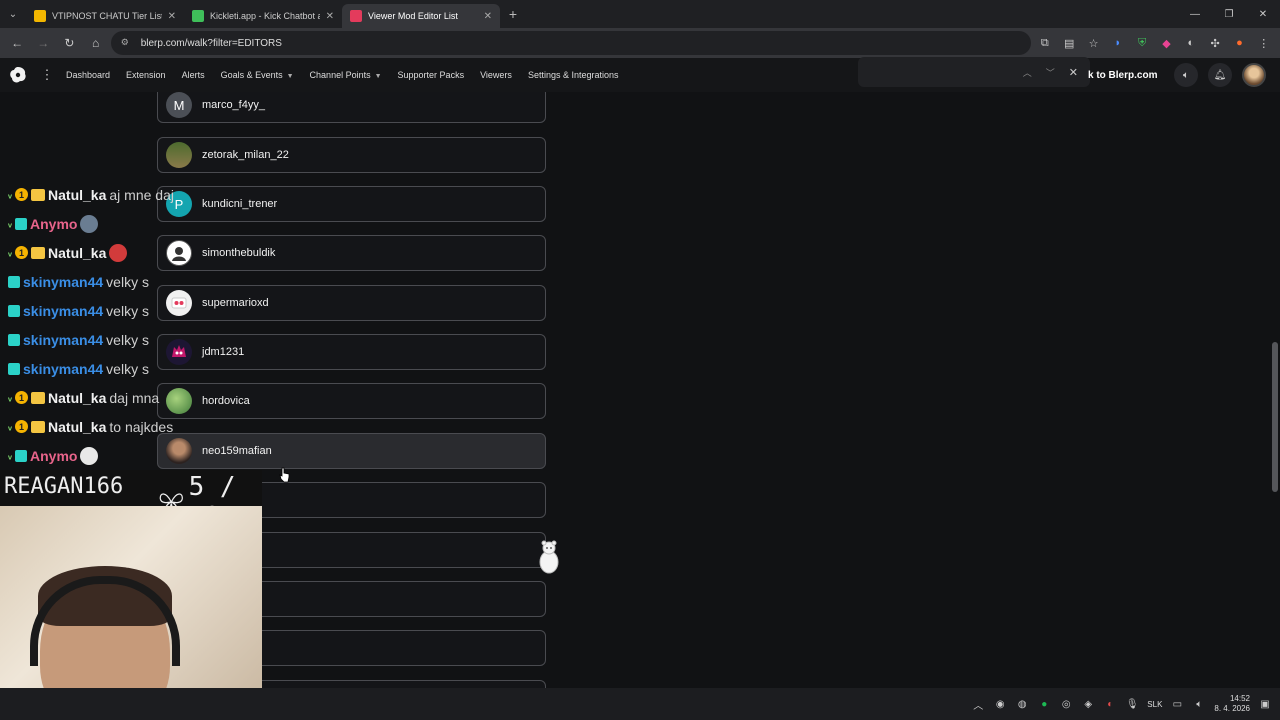 The image size is (1280, 720). What do you see at coordinates (1073, 72) in the screenshot?
I see `find-close-icon: ✕` at bounding box center [1073, 72].